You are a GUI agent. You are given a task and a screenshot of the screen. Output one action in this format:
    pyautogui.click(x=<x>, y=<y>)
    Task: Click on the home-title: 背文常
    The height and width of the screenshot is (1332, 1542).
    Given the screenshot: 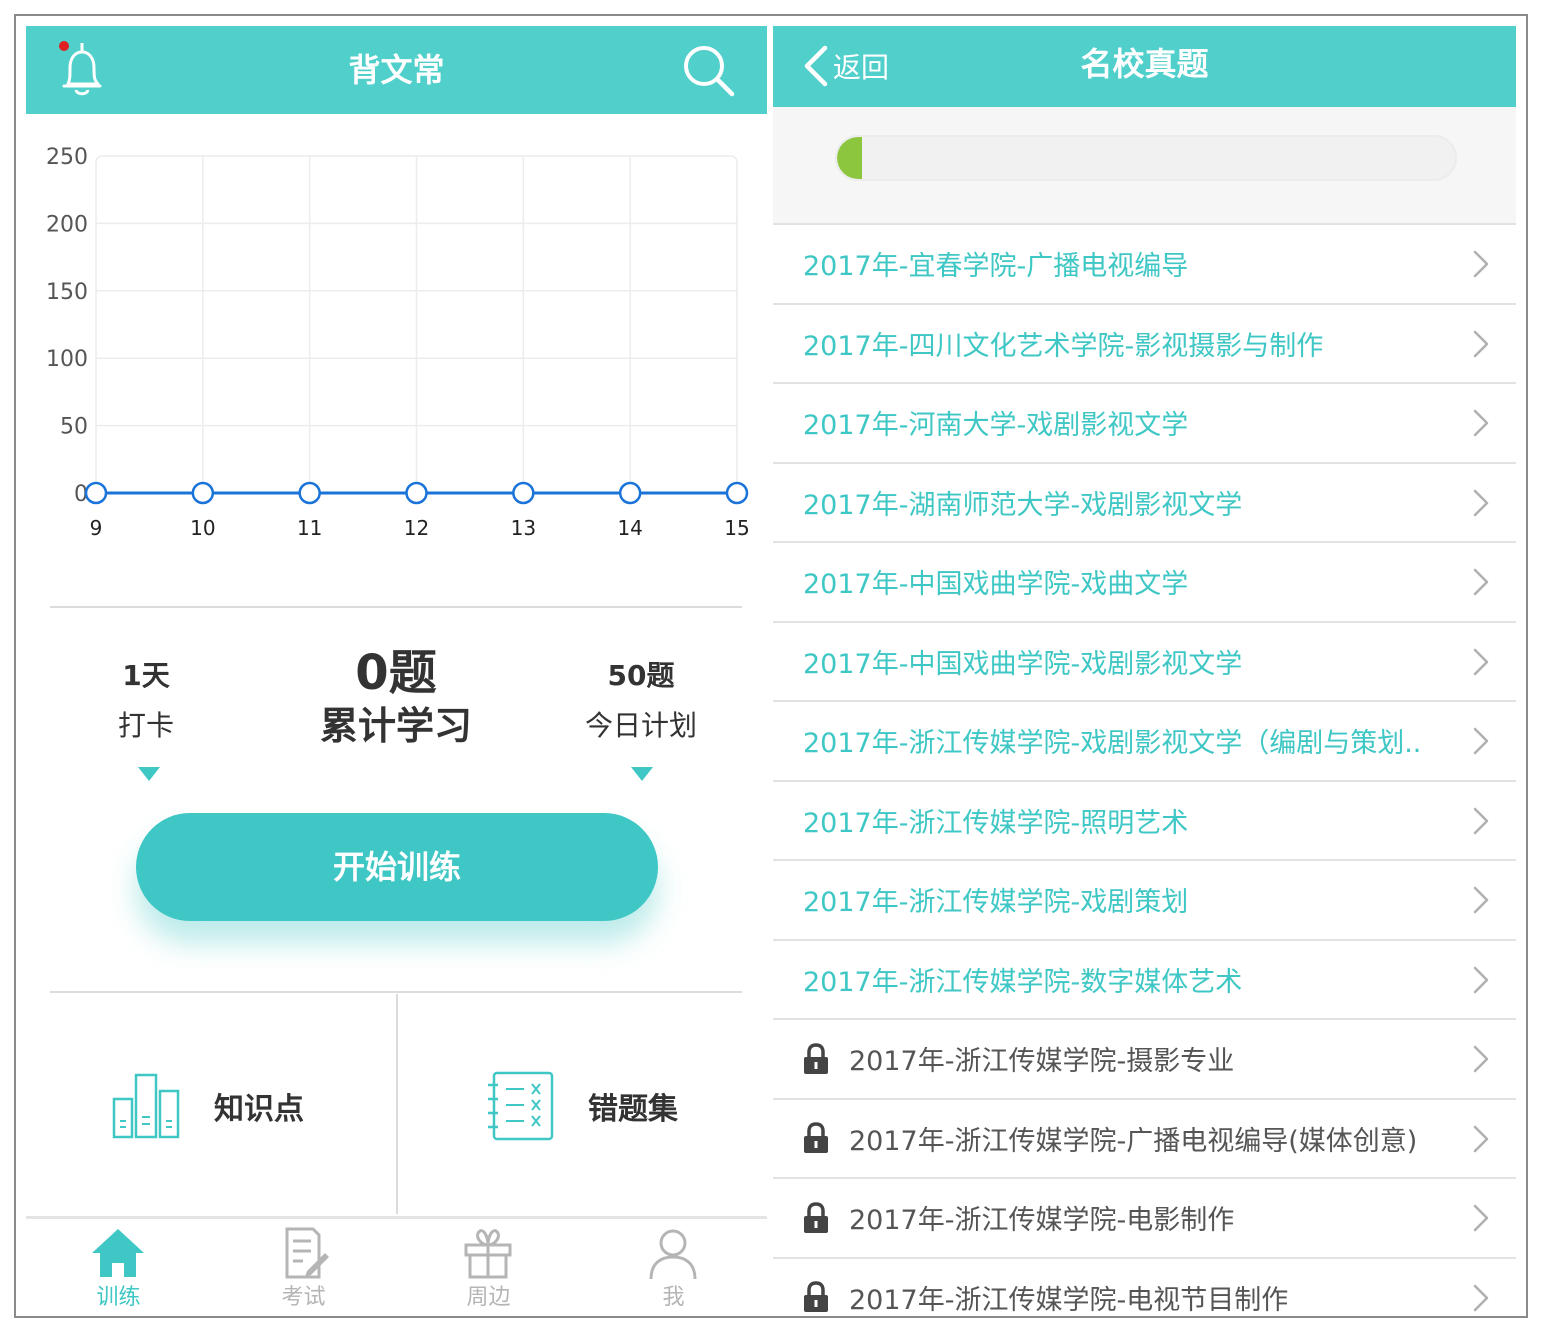 What is the action you would take?
    pyautogui.click(x=396, y=70)
    